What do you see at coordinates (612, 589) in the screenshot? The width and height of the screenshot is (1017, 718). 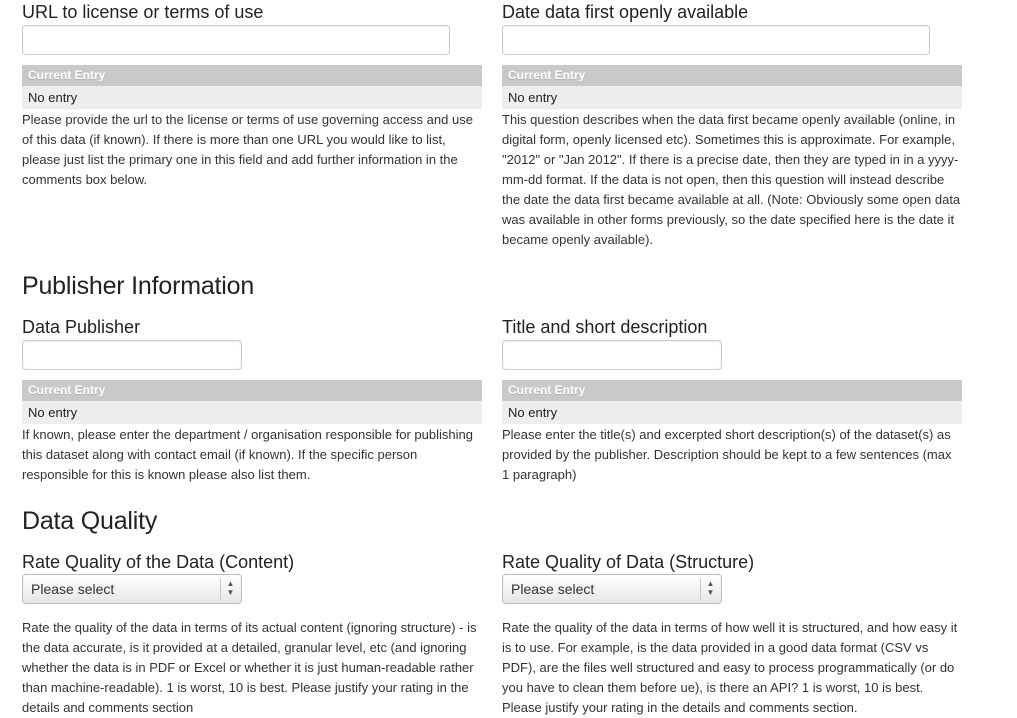 I see `quality-structure-select: Please select ▲ ▼` at bounding box center [612, 589].